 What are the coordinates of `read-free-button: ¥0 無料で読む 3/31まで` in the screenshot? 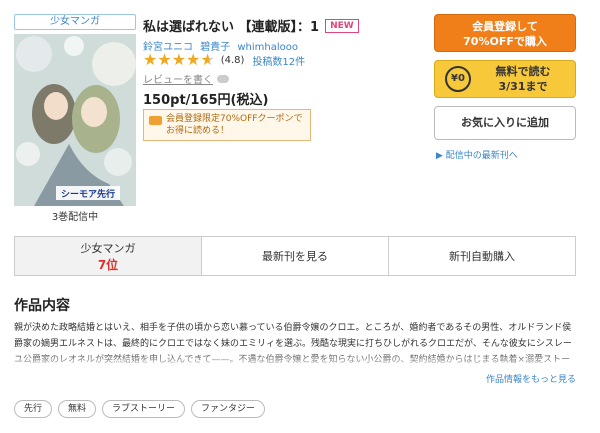 It's located at (505, 79).